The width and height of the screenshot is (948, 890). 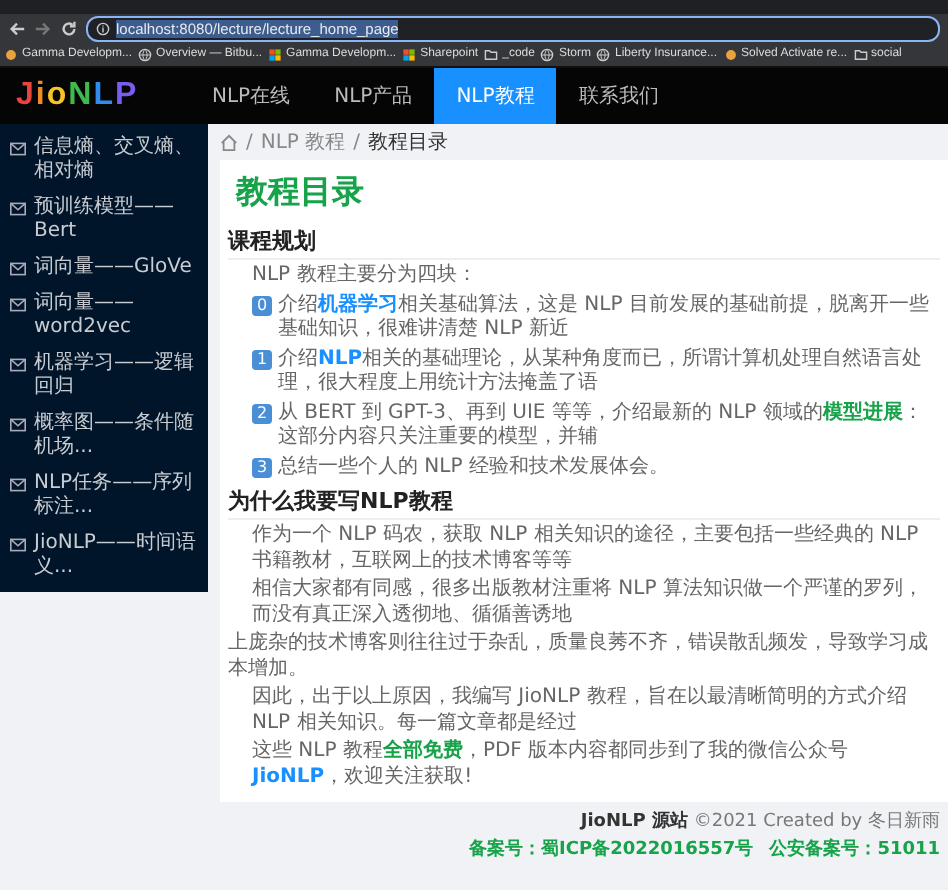 What do you see at coordinates (69, 28) in the screenshot?
I see `reload-icon` at bounding box center [69, 28].